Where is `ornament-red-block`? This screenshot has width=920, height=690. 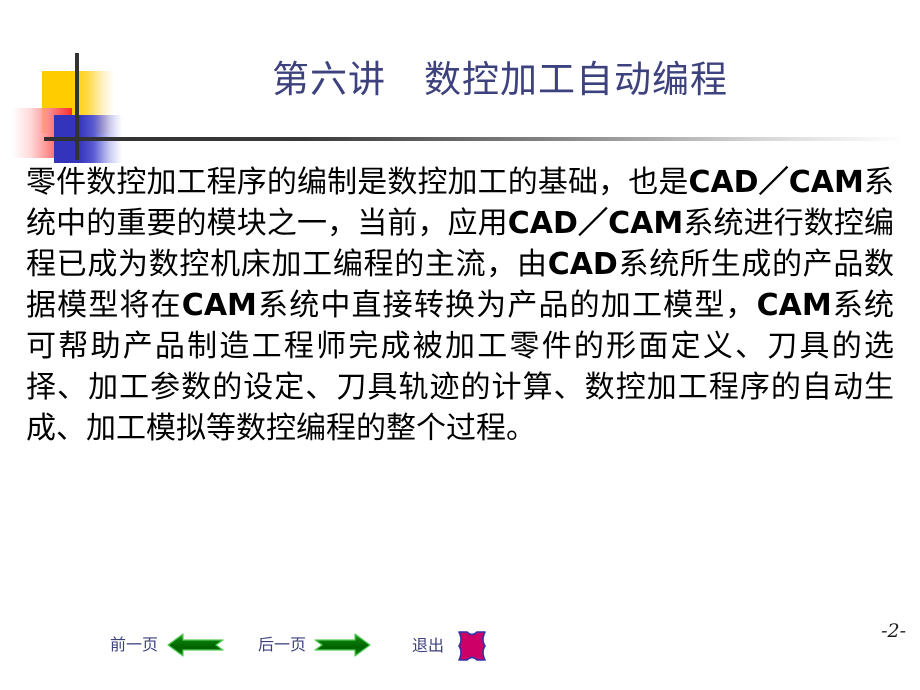
ornament-red-block is located at coordinates (42, 133).